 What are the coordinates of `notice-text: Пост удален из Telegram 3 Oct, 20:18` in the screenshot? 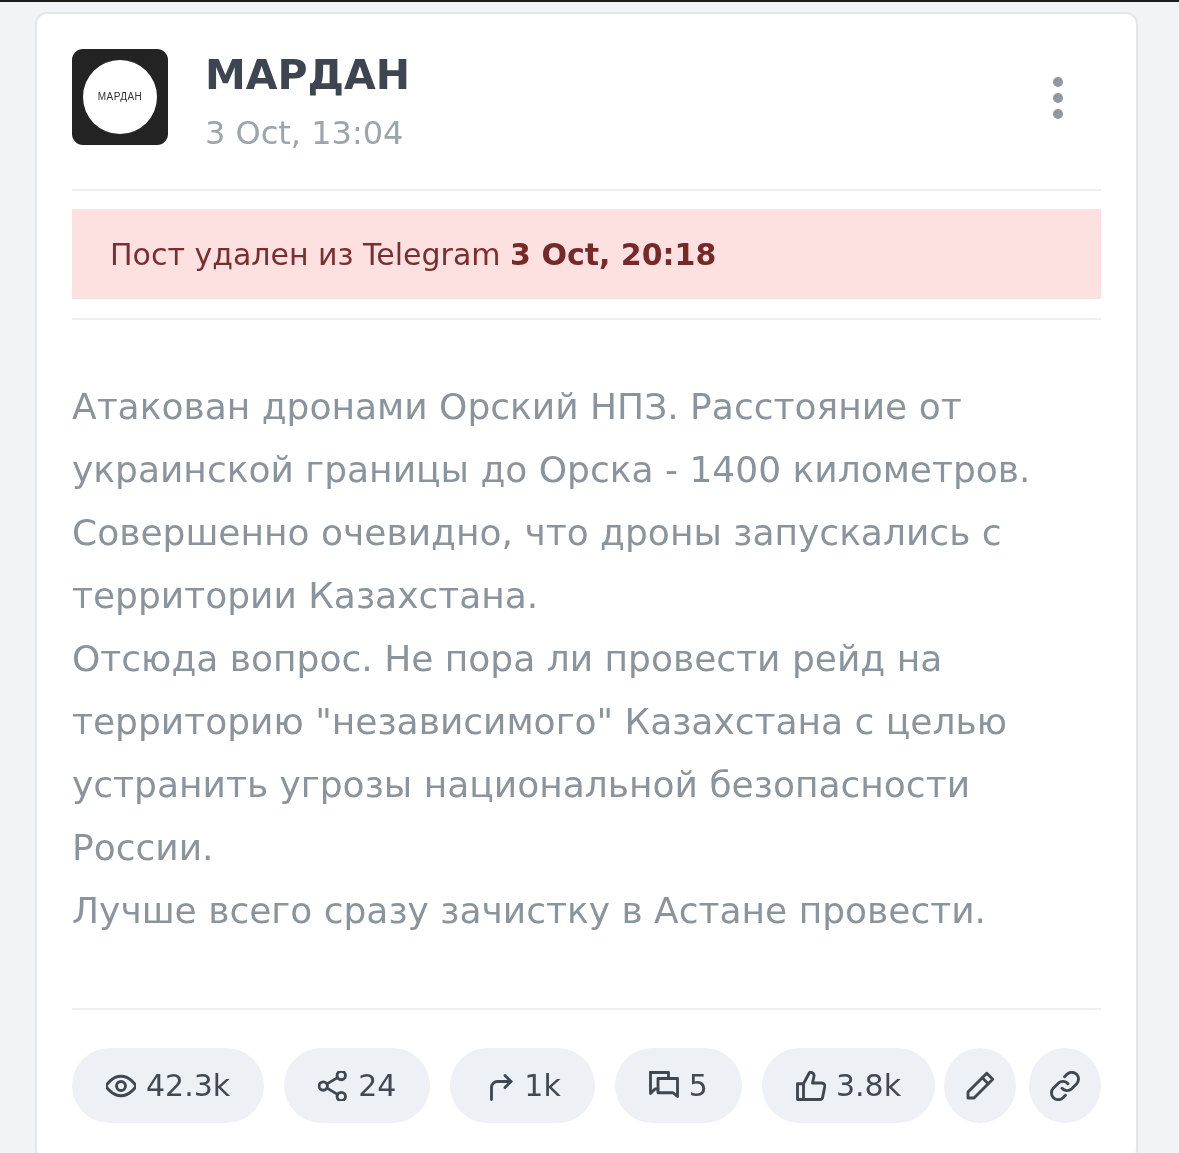 It's located at (413, 254).